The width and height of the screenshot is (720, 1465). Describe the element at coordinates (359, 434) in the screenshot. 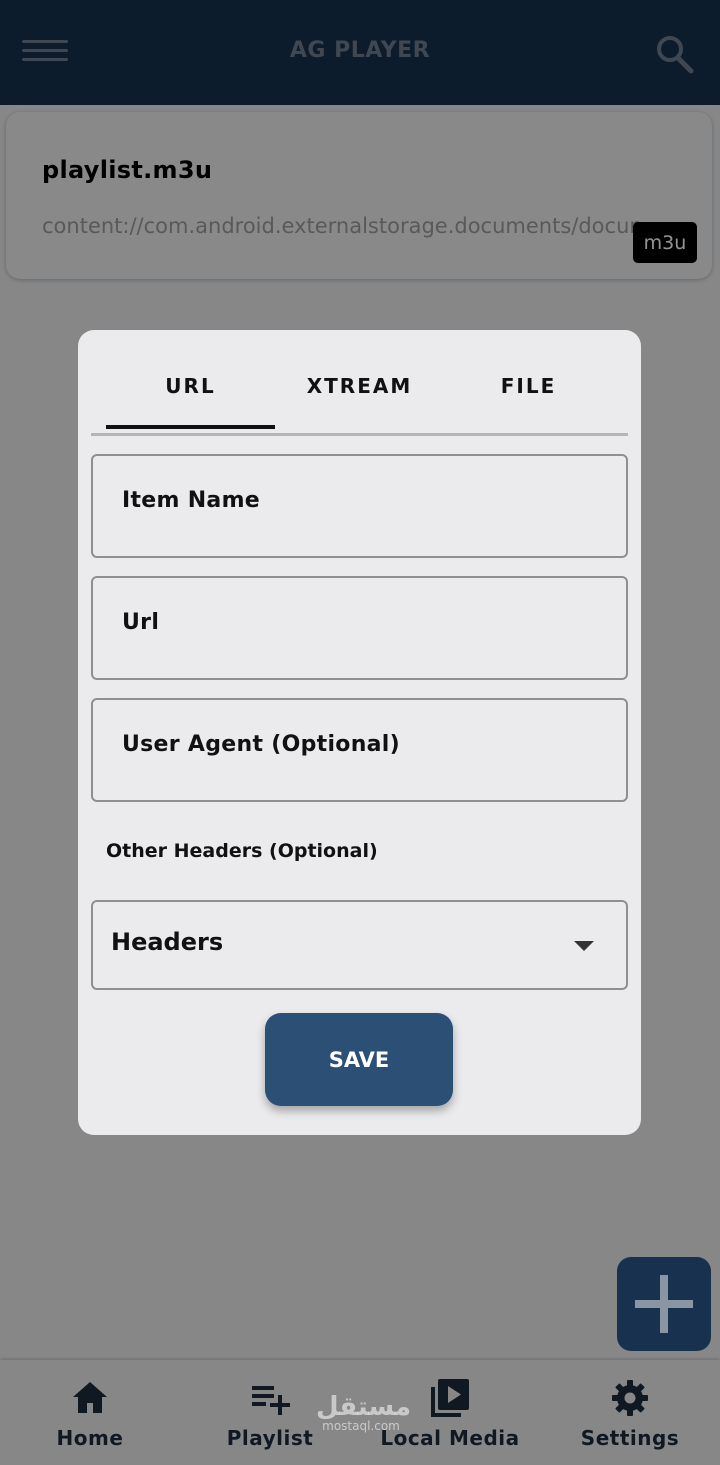

I see `tab-divider` at that location.